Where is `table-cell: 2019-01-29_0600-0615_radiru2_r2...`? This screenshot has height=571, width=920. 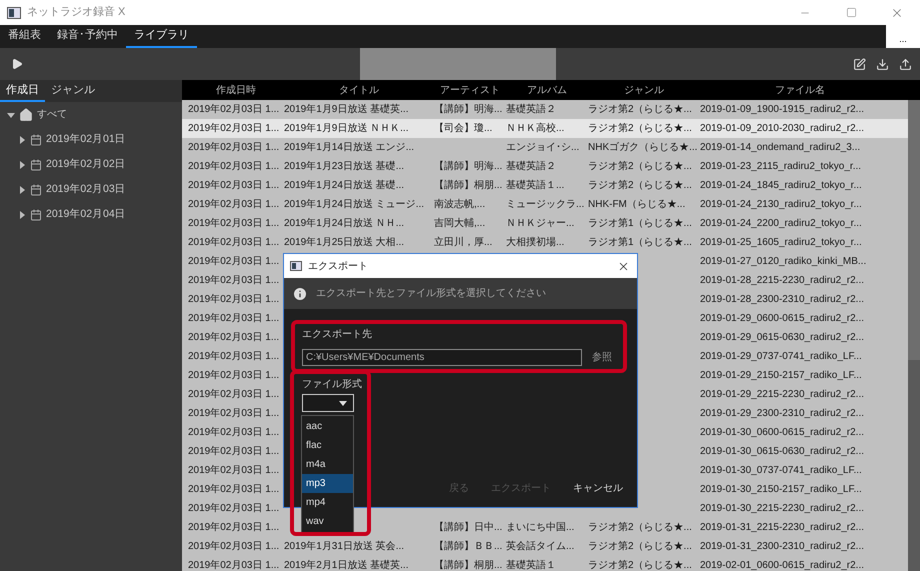 table-cell: 2019-01-29_0600-0615_radiru2_r2... is located at coordinates (782, 318).